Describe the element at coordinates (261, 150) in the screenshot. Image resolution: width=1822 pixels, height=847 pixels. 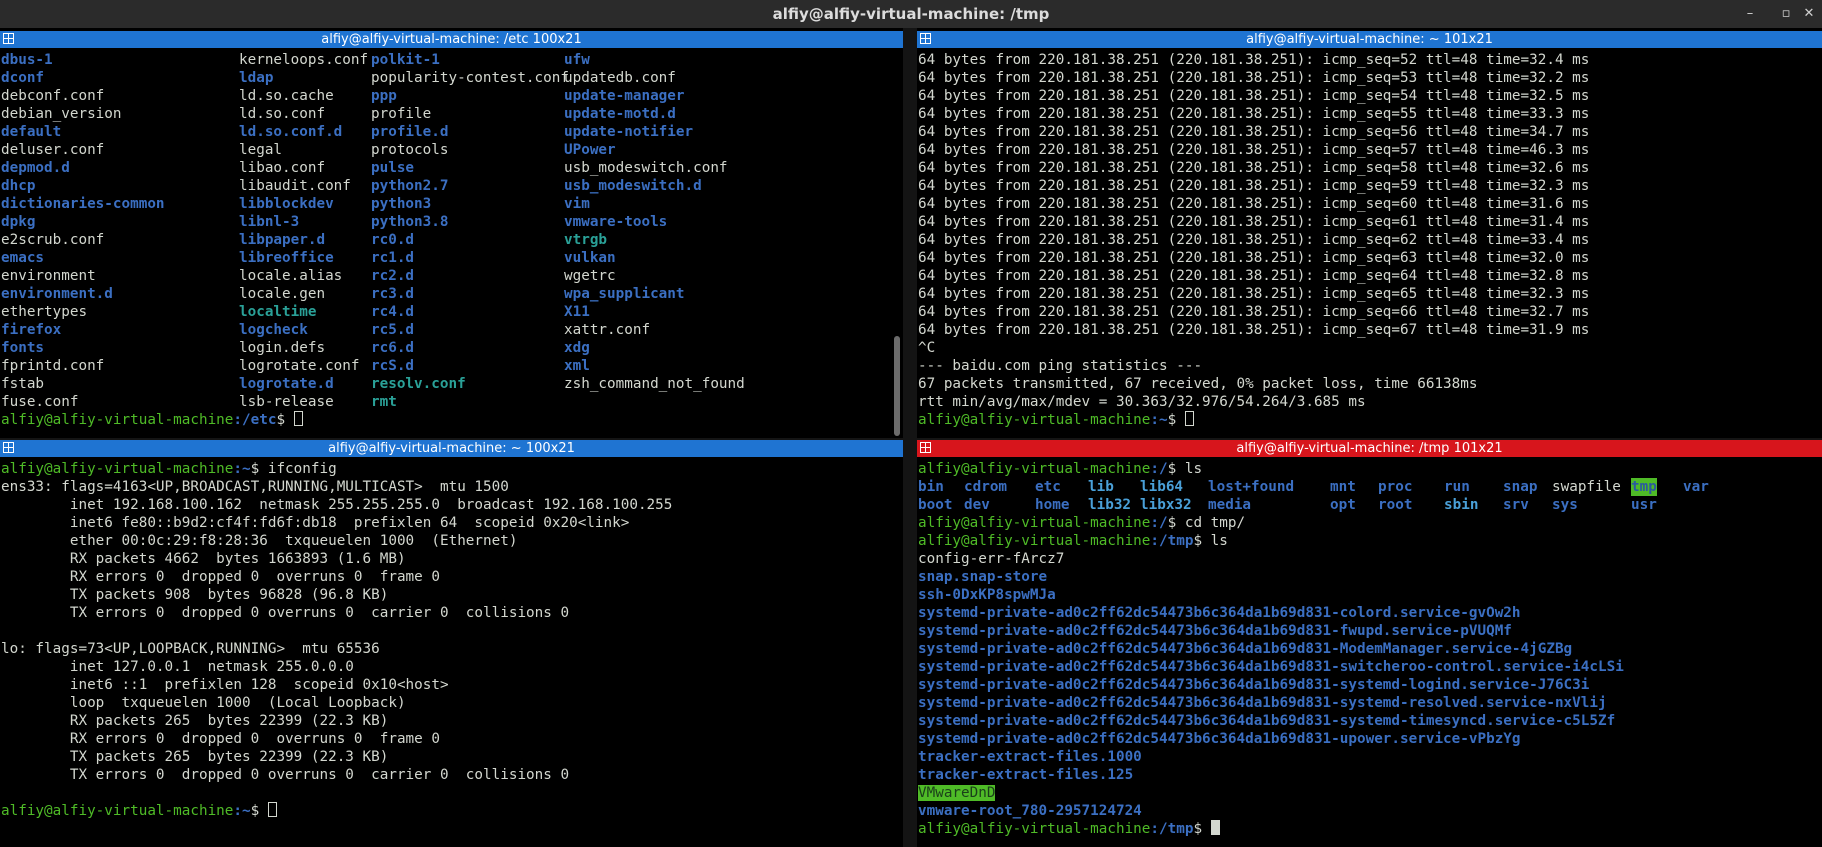
I see `ls-entry: legal` at that location.